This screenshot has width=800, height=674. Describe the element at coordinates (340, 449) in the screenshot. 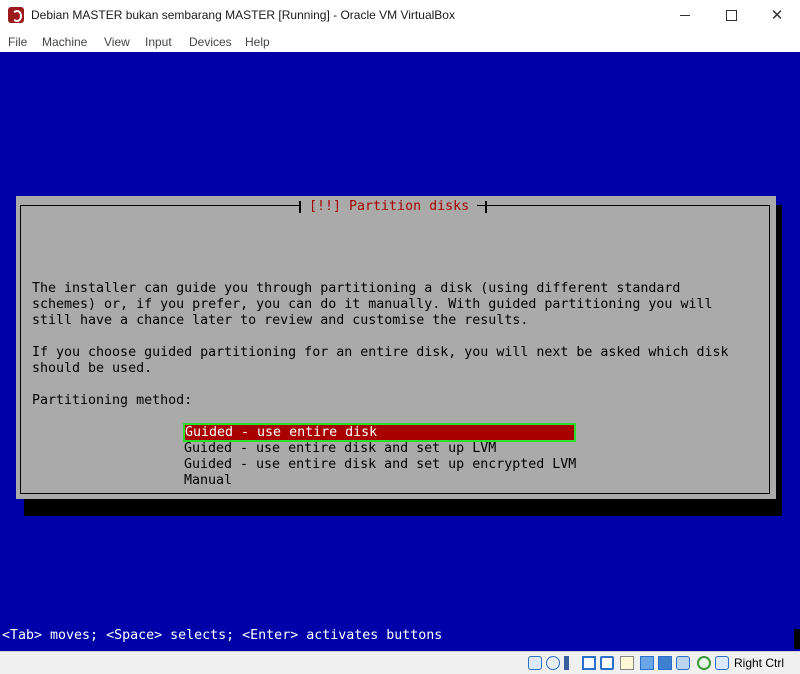

I see `option-guided-lvm: Guided - use entire disk and set up LVM` at that location.